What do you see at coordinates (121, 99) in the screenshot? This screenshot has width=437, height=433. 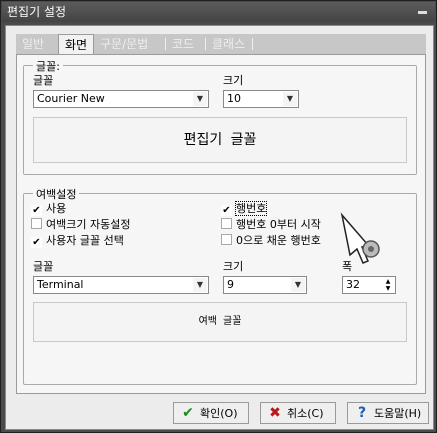 I see `font-select: Courier New ▼` at bounding box center [121, 99].